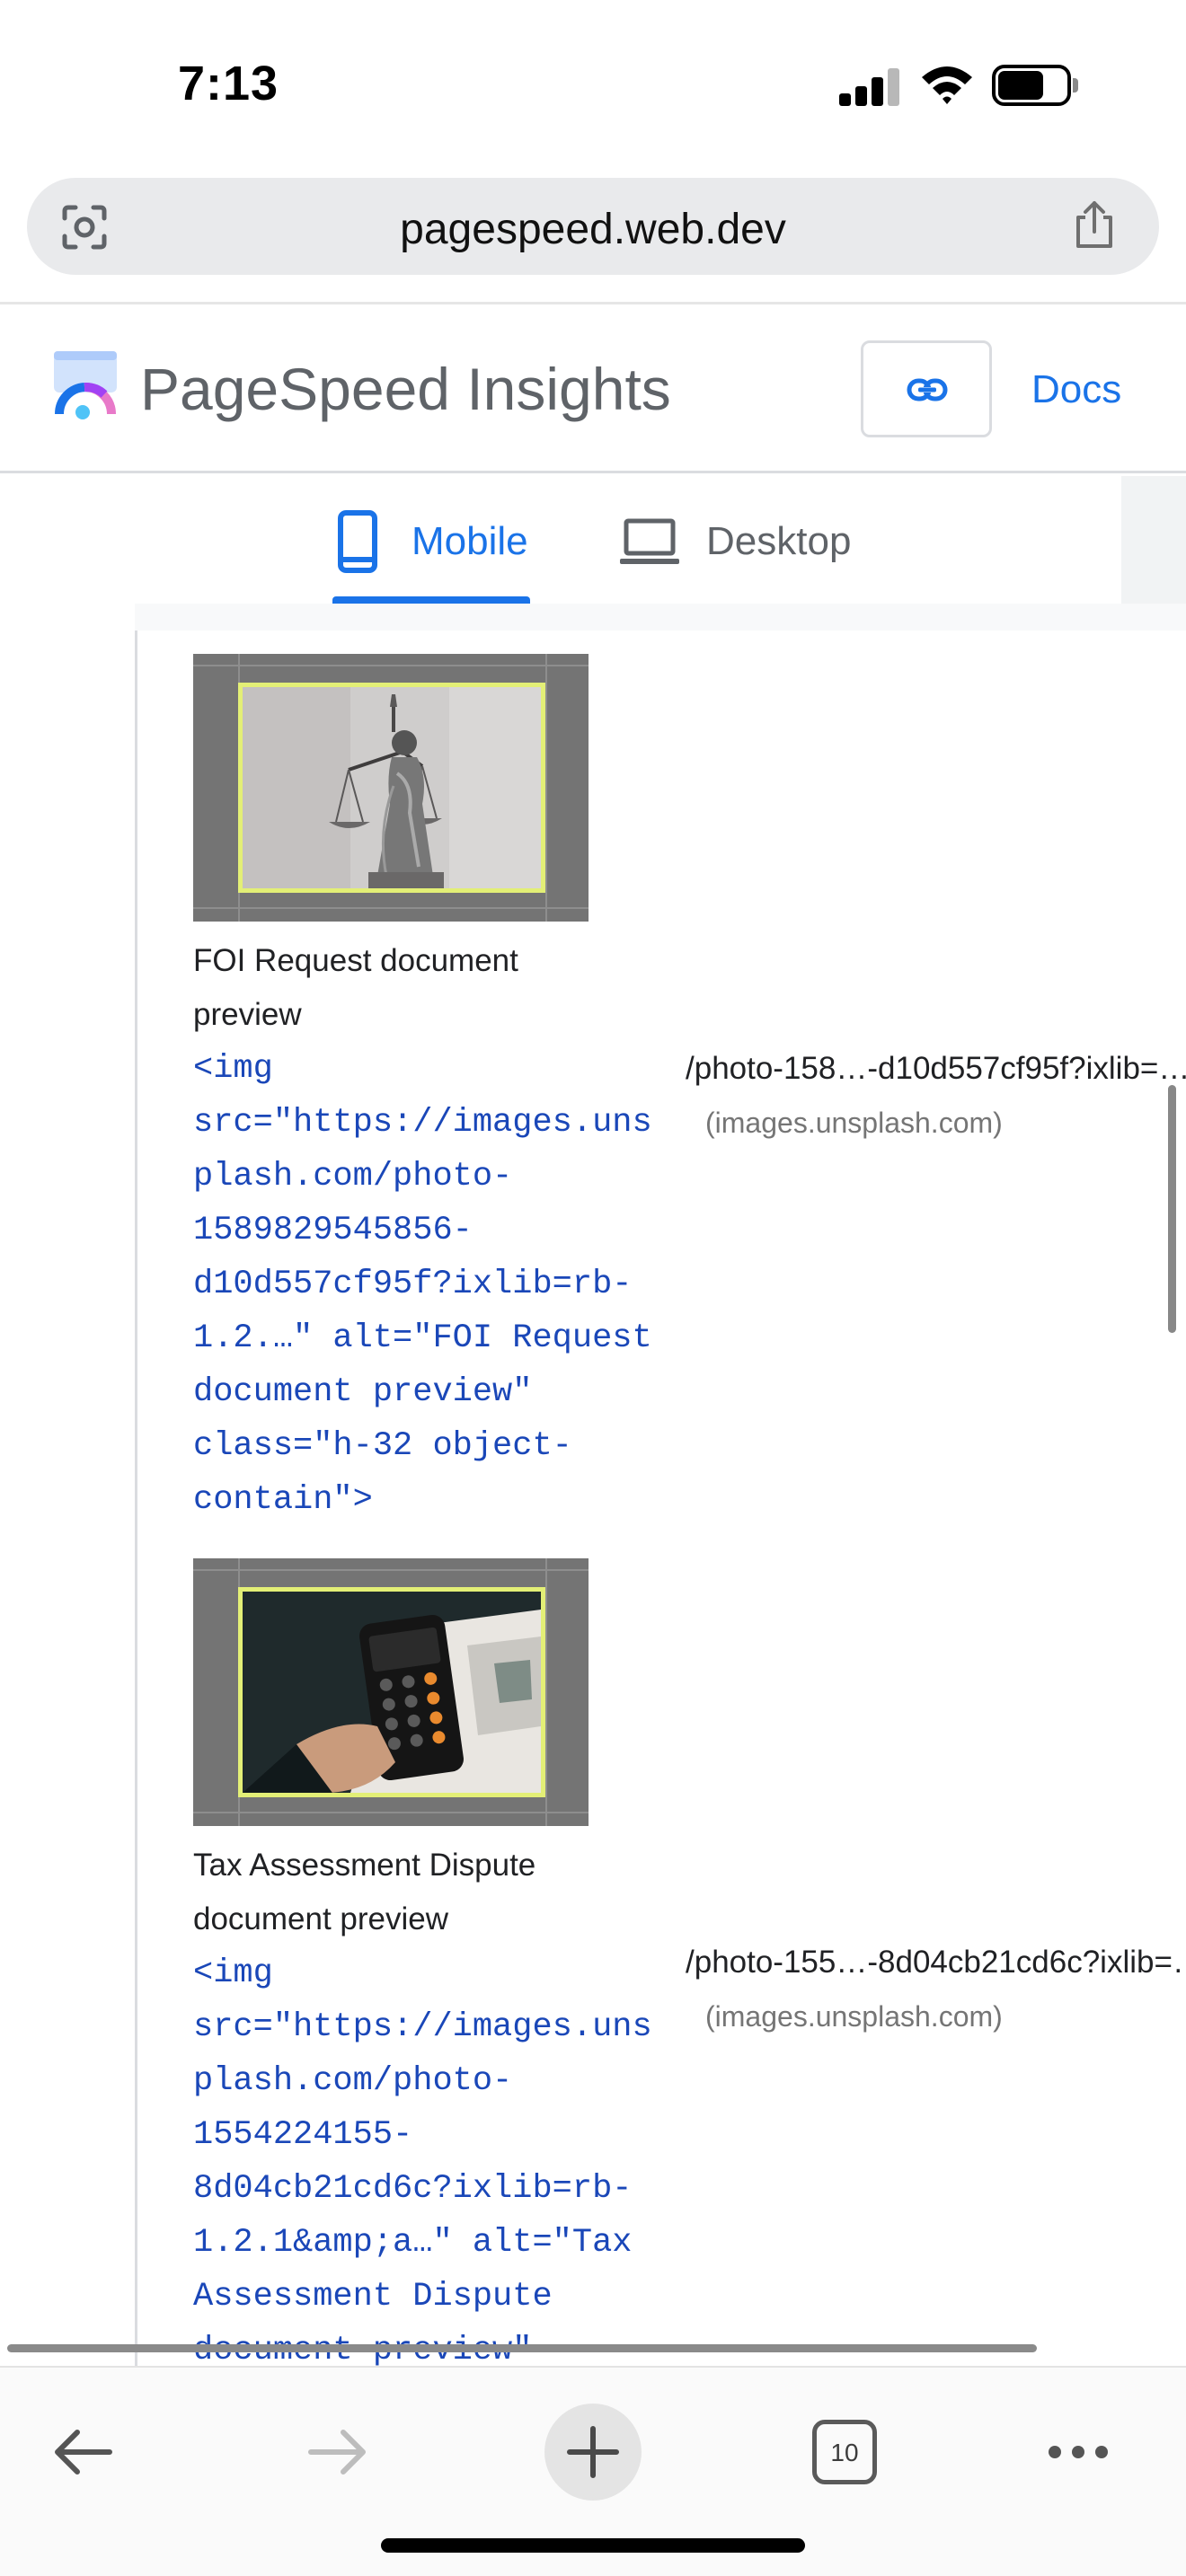 The width and height of the screenshot is (1186, 2576). What do you see at coordinates (355, 987) in the screenshot?
I see `node-label: FOI Request document preview` at bounding box center [355, 987].